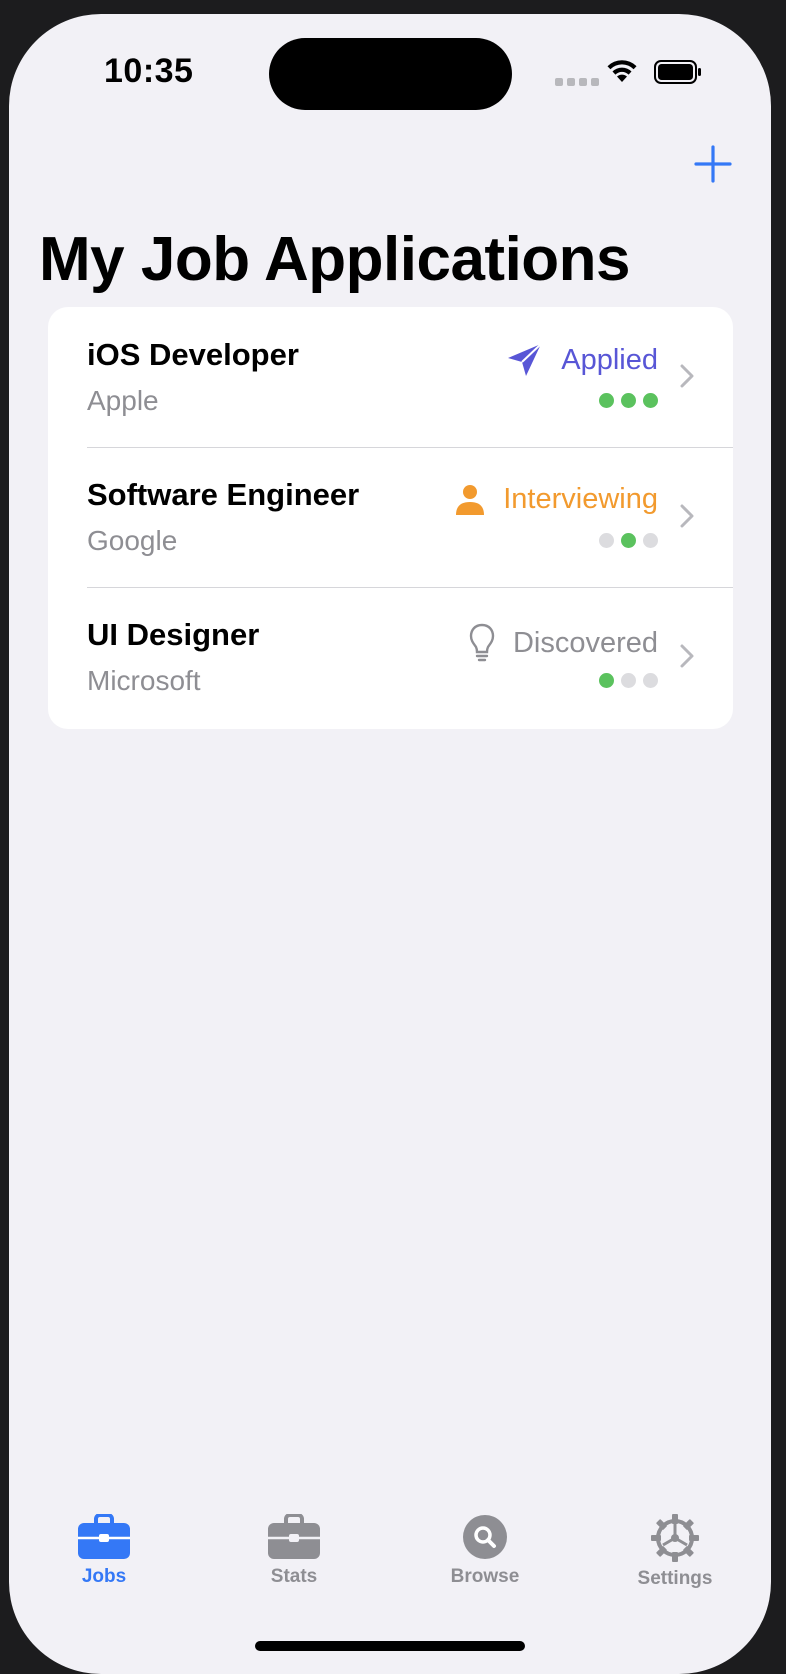 This screenshot has height=1674, width=786. I want to click on job-row: iOS Developer Apple Applied, so click(390, 377).